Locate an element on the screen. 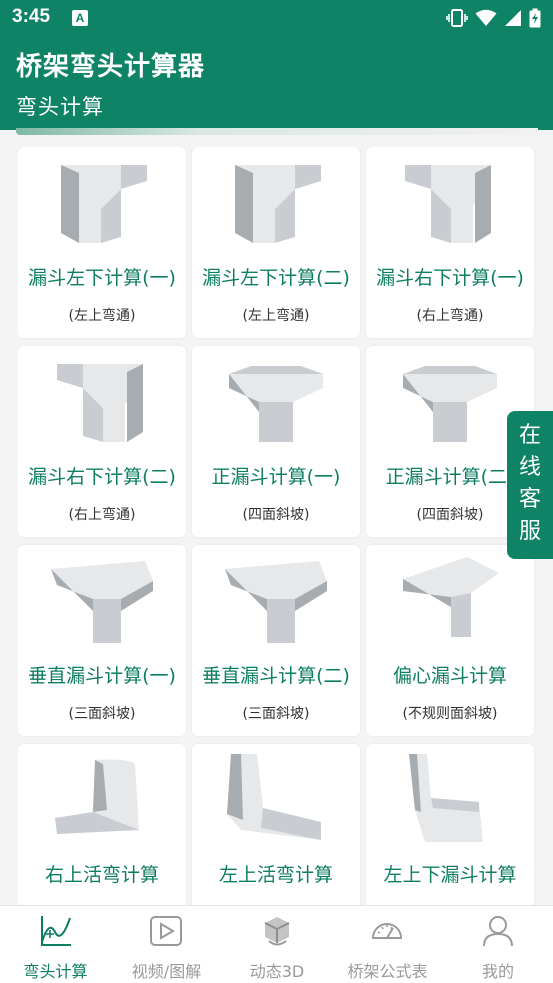 The width and height of the screenshot is (553, 983). vibrate-icon is located at coordinates (457, 18).